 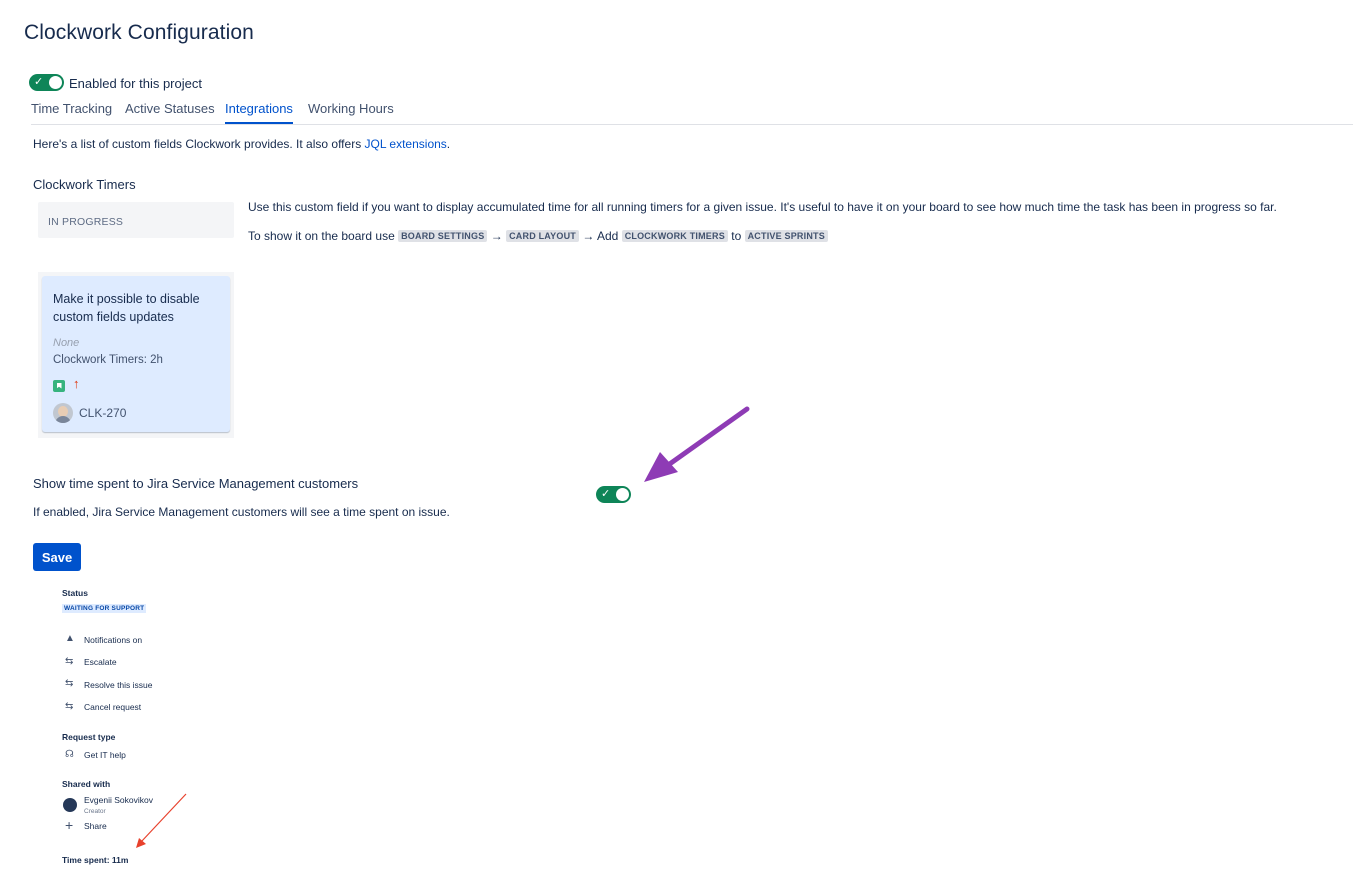 What do you see at coordinates (613, 494) in the screenshot?
I see `jsm-time-spent-toggle: ✓` at bounding box center [613, 494].